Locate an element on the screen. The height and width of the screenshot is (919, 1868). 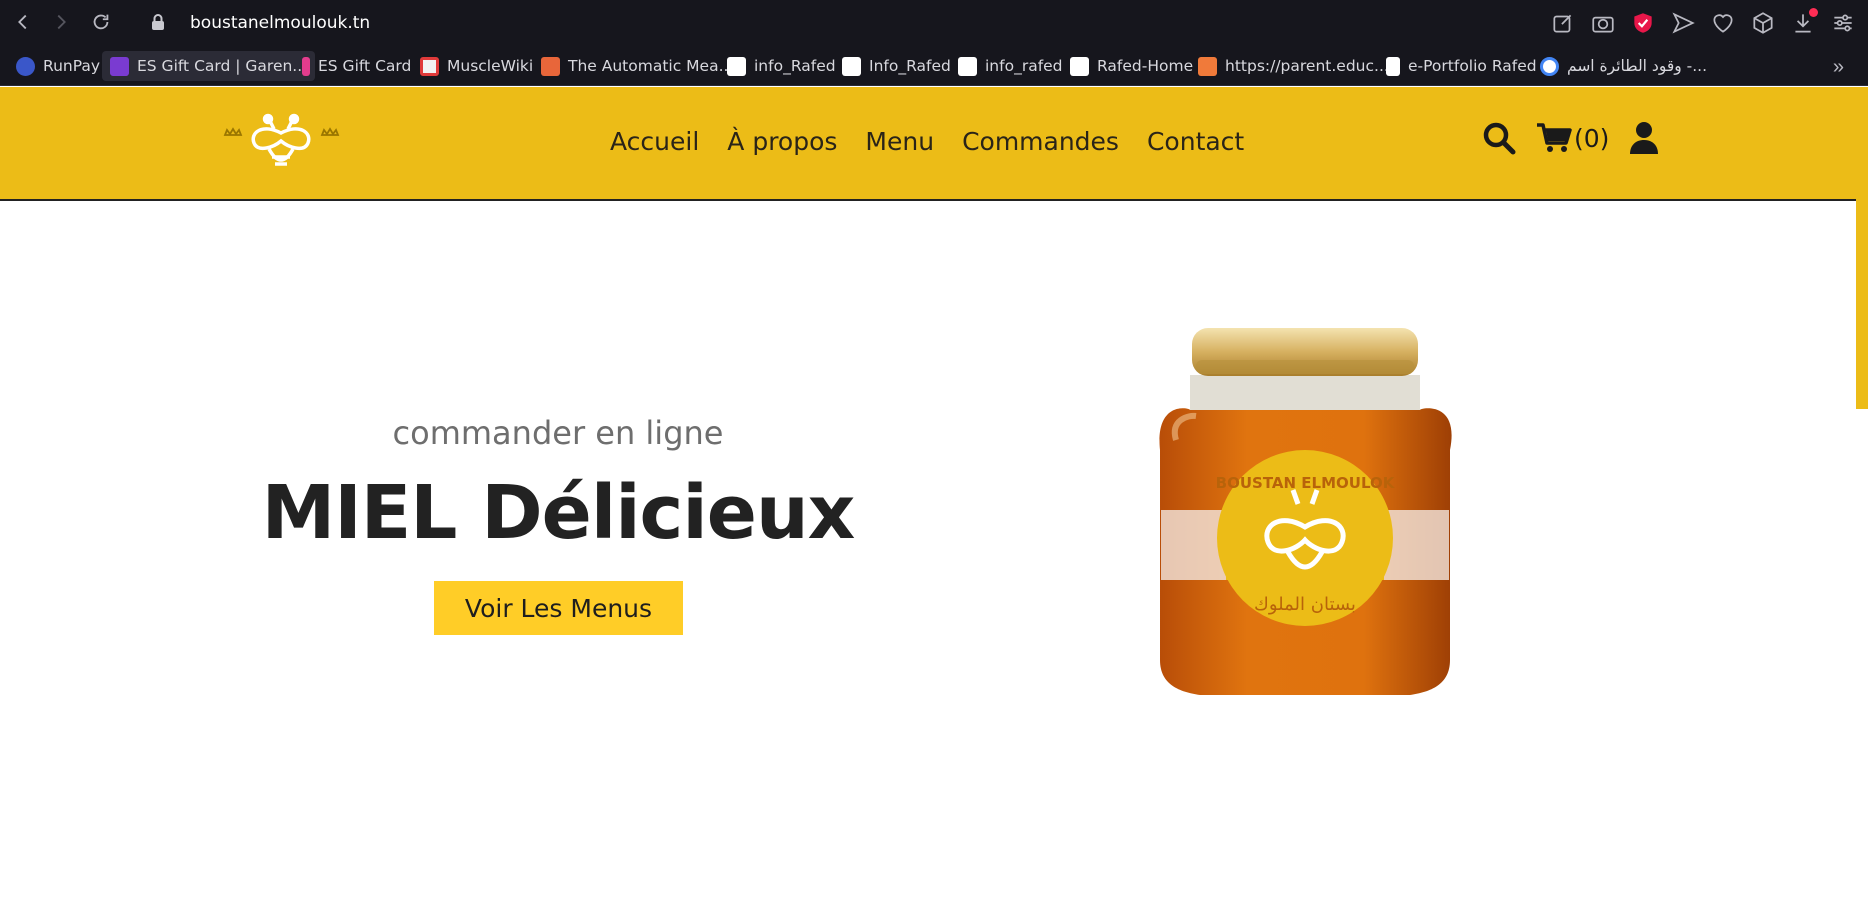
bookmarks-overflow-icon: » is located at coordinates (1838, 67).